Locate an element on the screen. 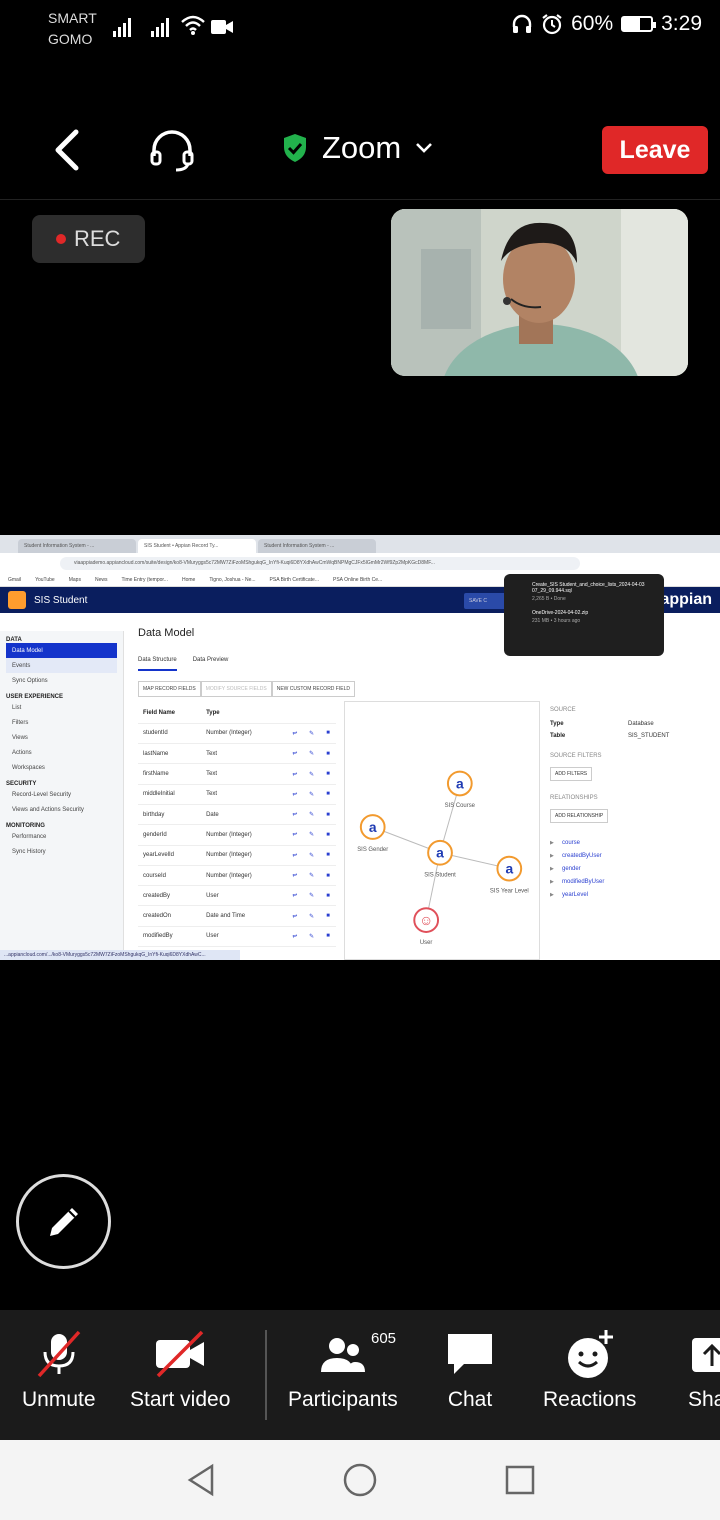  add-relationship-button: ADD RELATIONSHIP is located at coordinates (579, 816).